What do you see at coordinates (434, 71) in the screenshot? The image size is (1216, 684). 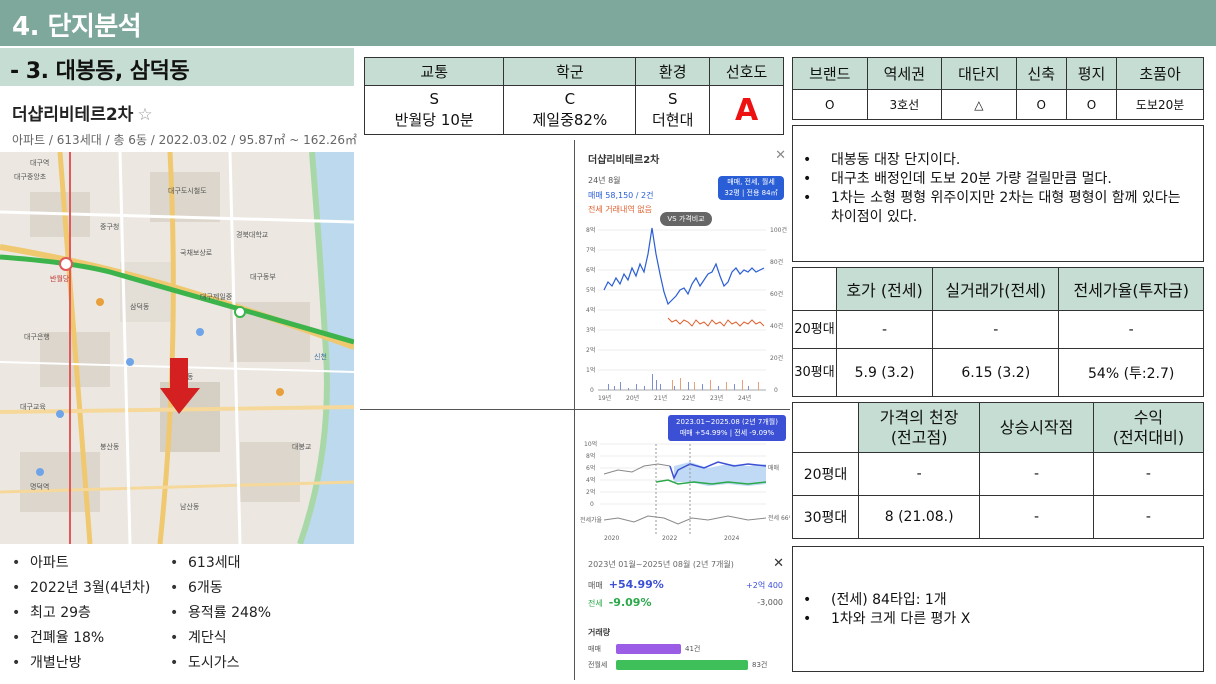 I see `grade-header: 교통` at bounding box center [434, 71].